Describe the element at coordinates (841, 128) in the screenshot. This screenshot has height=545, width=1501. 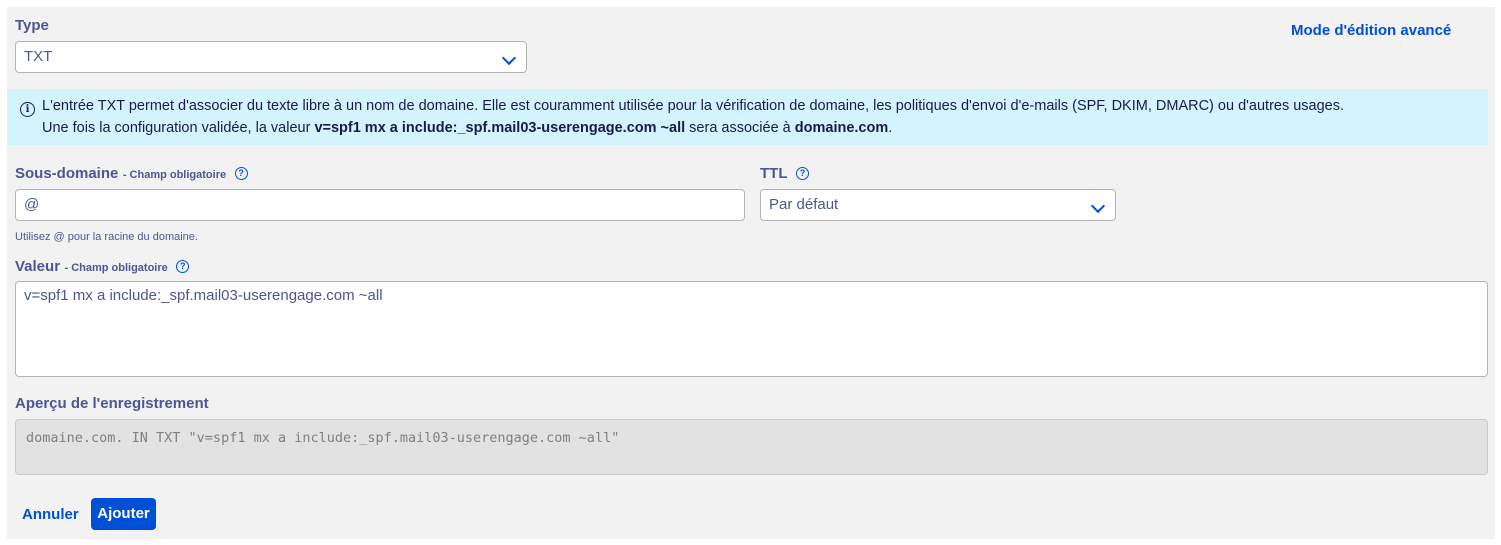
I see `info-domain: domaine.com` at that location.